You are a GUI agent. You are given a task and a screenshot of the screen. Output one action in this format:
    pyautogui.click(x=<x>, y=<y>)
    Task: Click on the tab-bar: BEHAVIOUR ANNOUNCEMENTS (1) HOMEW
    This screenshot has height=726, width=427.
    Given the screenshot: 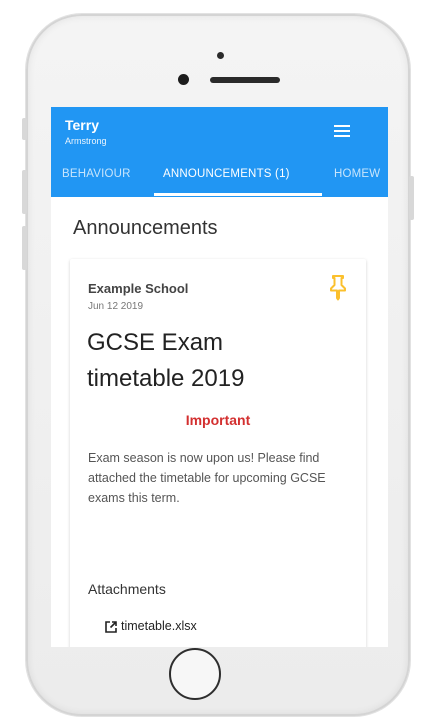 What is the action you would take?
    pyautogui.click(x=219, y=179)
    